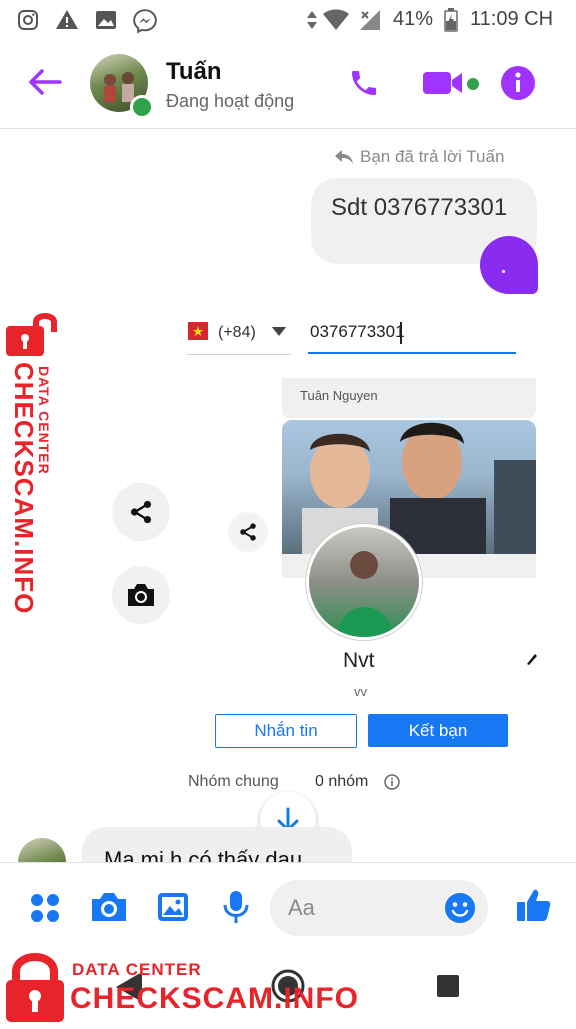 The width and height of the screenshot is (576, 1029). Describe the element at coordinates (312, 20) in the screenshot. I see `data-arrows-icon` at that location.